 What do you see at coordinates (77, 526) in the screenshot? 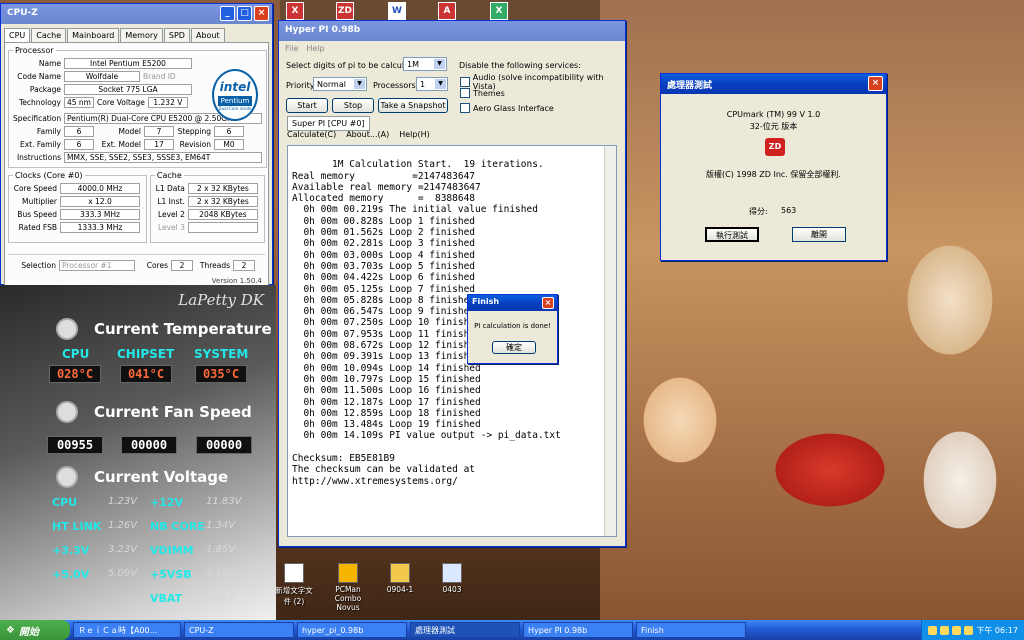
I see `voltage-label: HT LINK` at bounding box center [77, 526].